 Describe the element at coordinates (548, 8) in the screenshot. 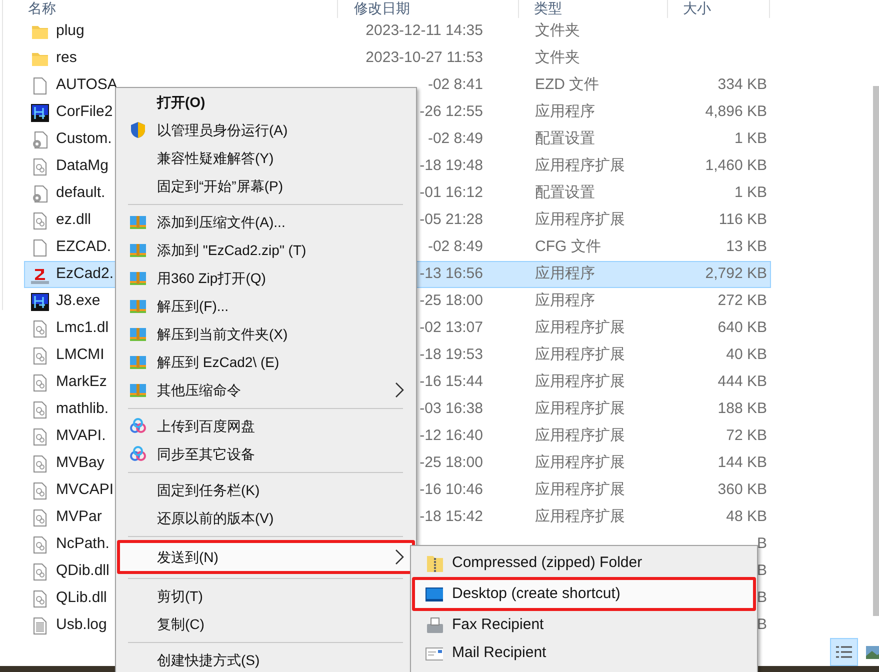

I see `column-header: 类型` at that location.